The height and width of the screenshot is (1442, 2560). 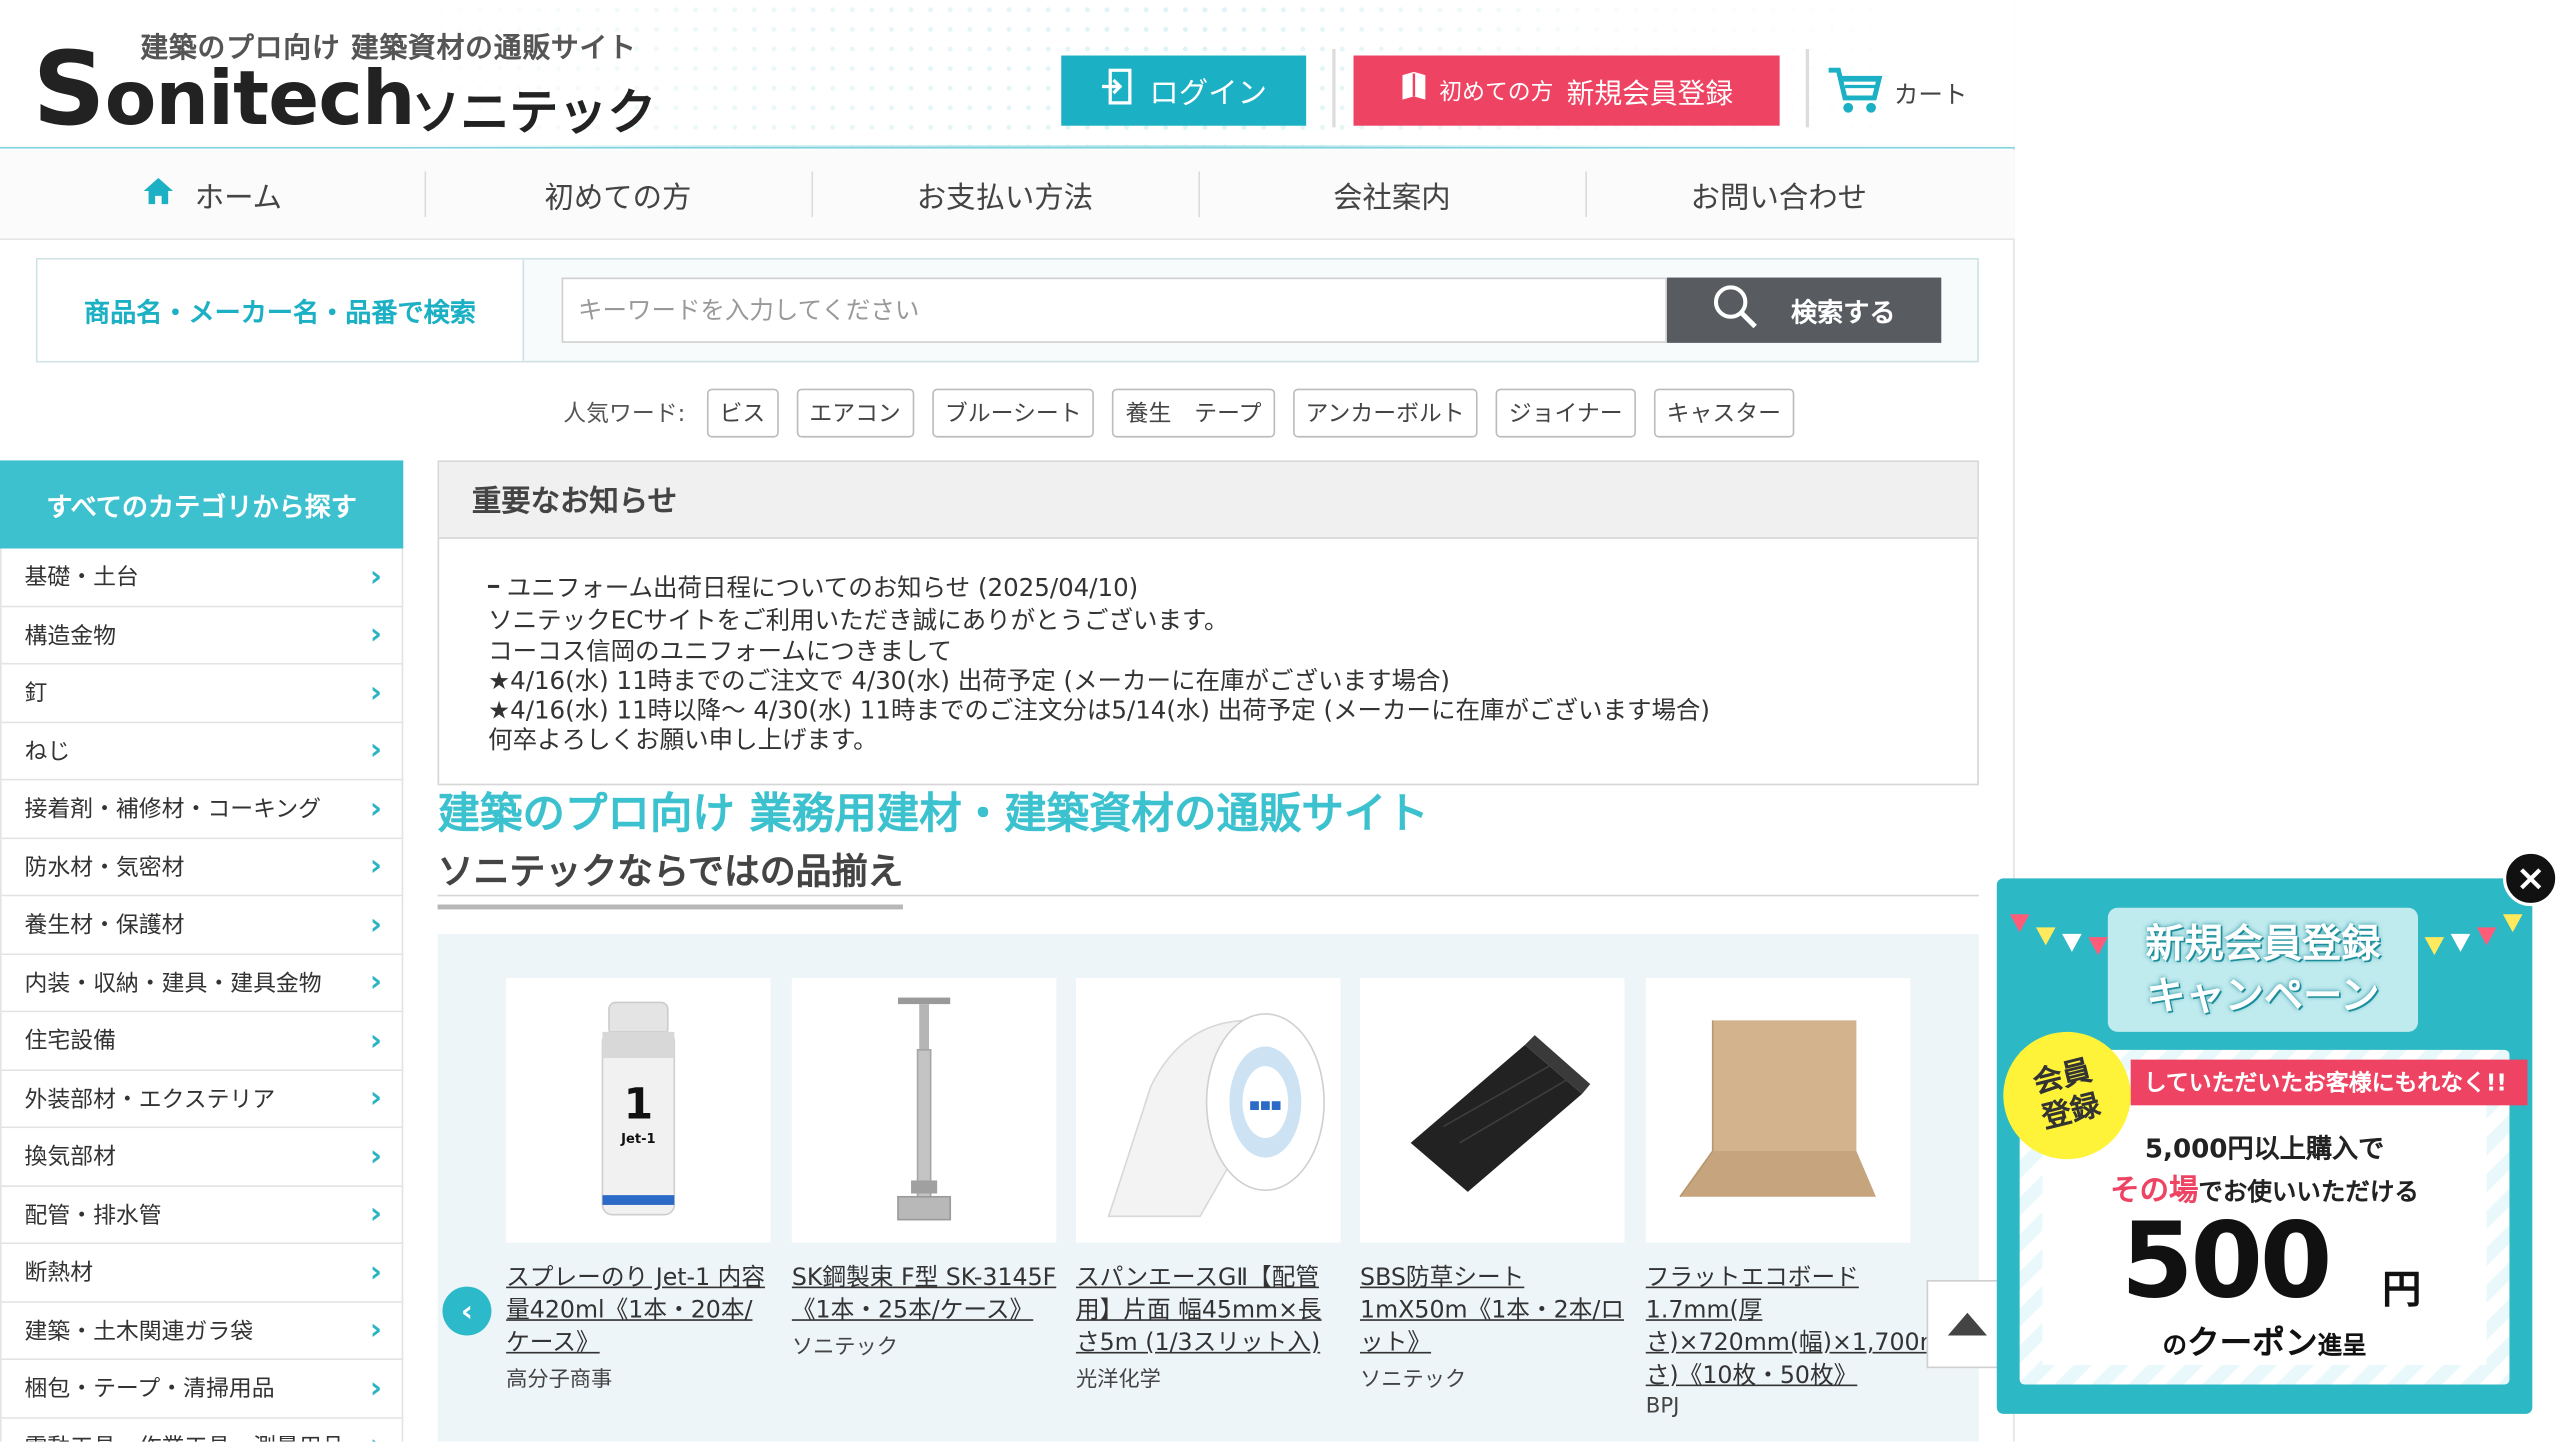 I want to click on nav-payment: お支払い方法, so click(x=1004, y=195).